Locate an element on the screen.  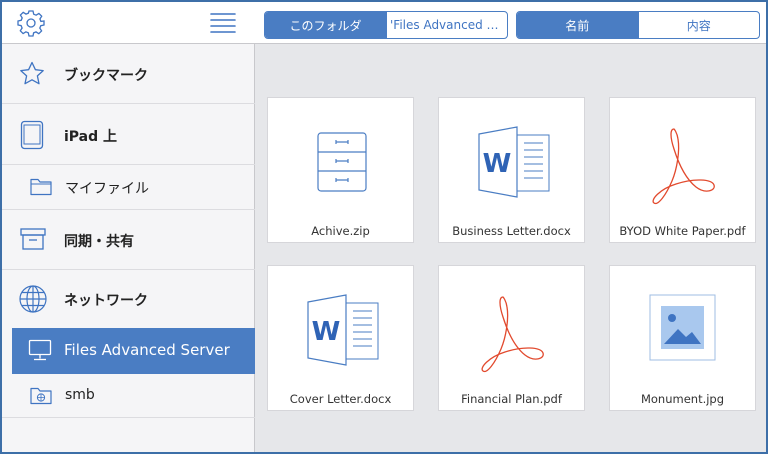
file-item-cover-letter: W Cover Letter.docx is located at coordinates (340, 338).